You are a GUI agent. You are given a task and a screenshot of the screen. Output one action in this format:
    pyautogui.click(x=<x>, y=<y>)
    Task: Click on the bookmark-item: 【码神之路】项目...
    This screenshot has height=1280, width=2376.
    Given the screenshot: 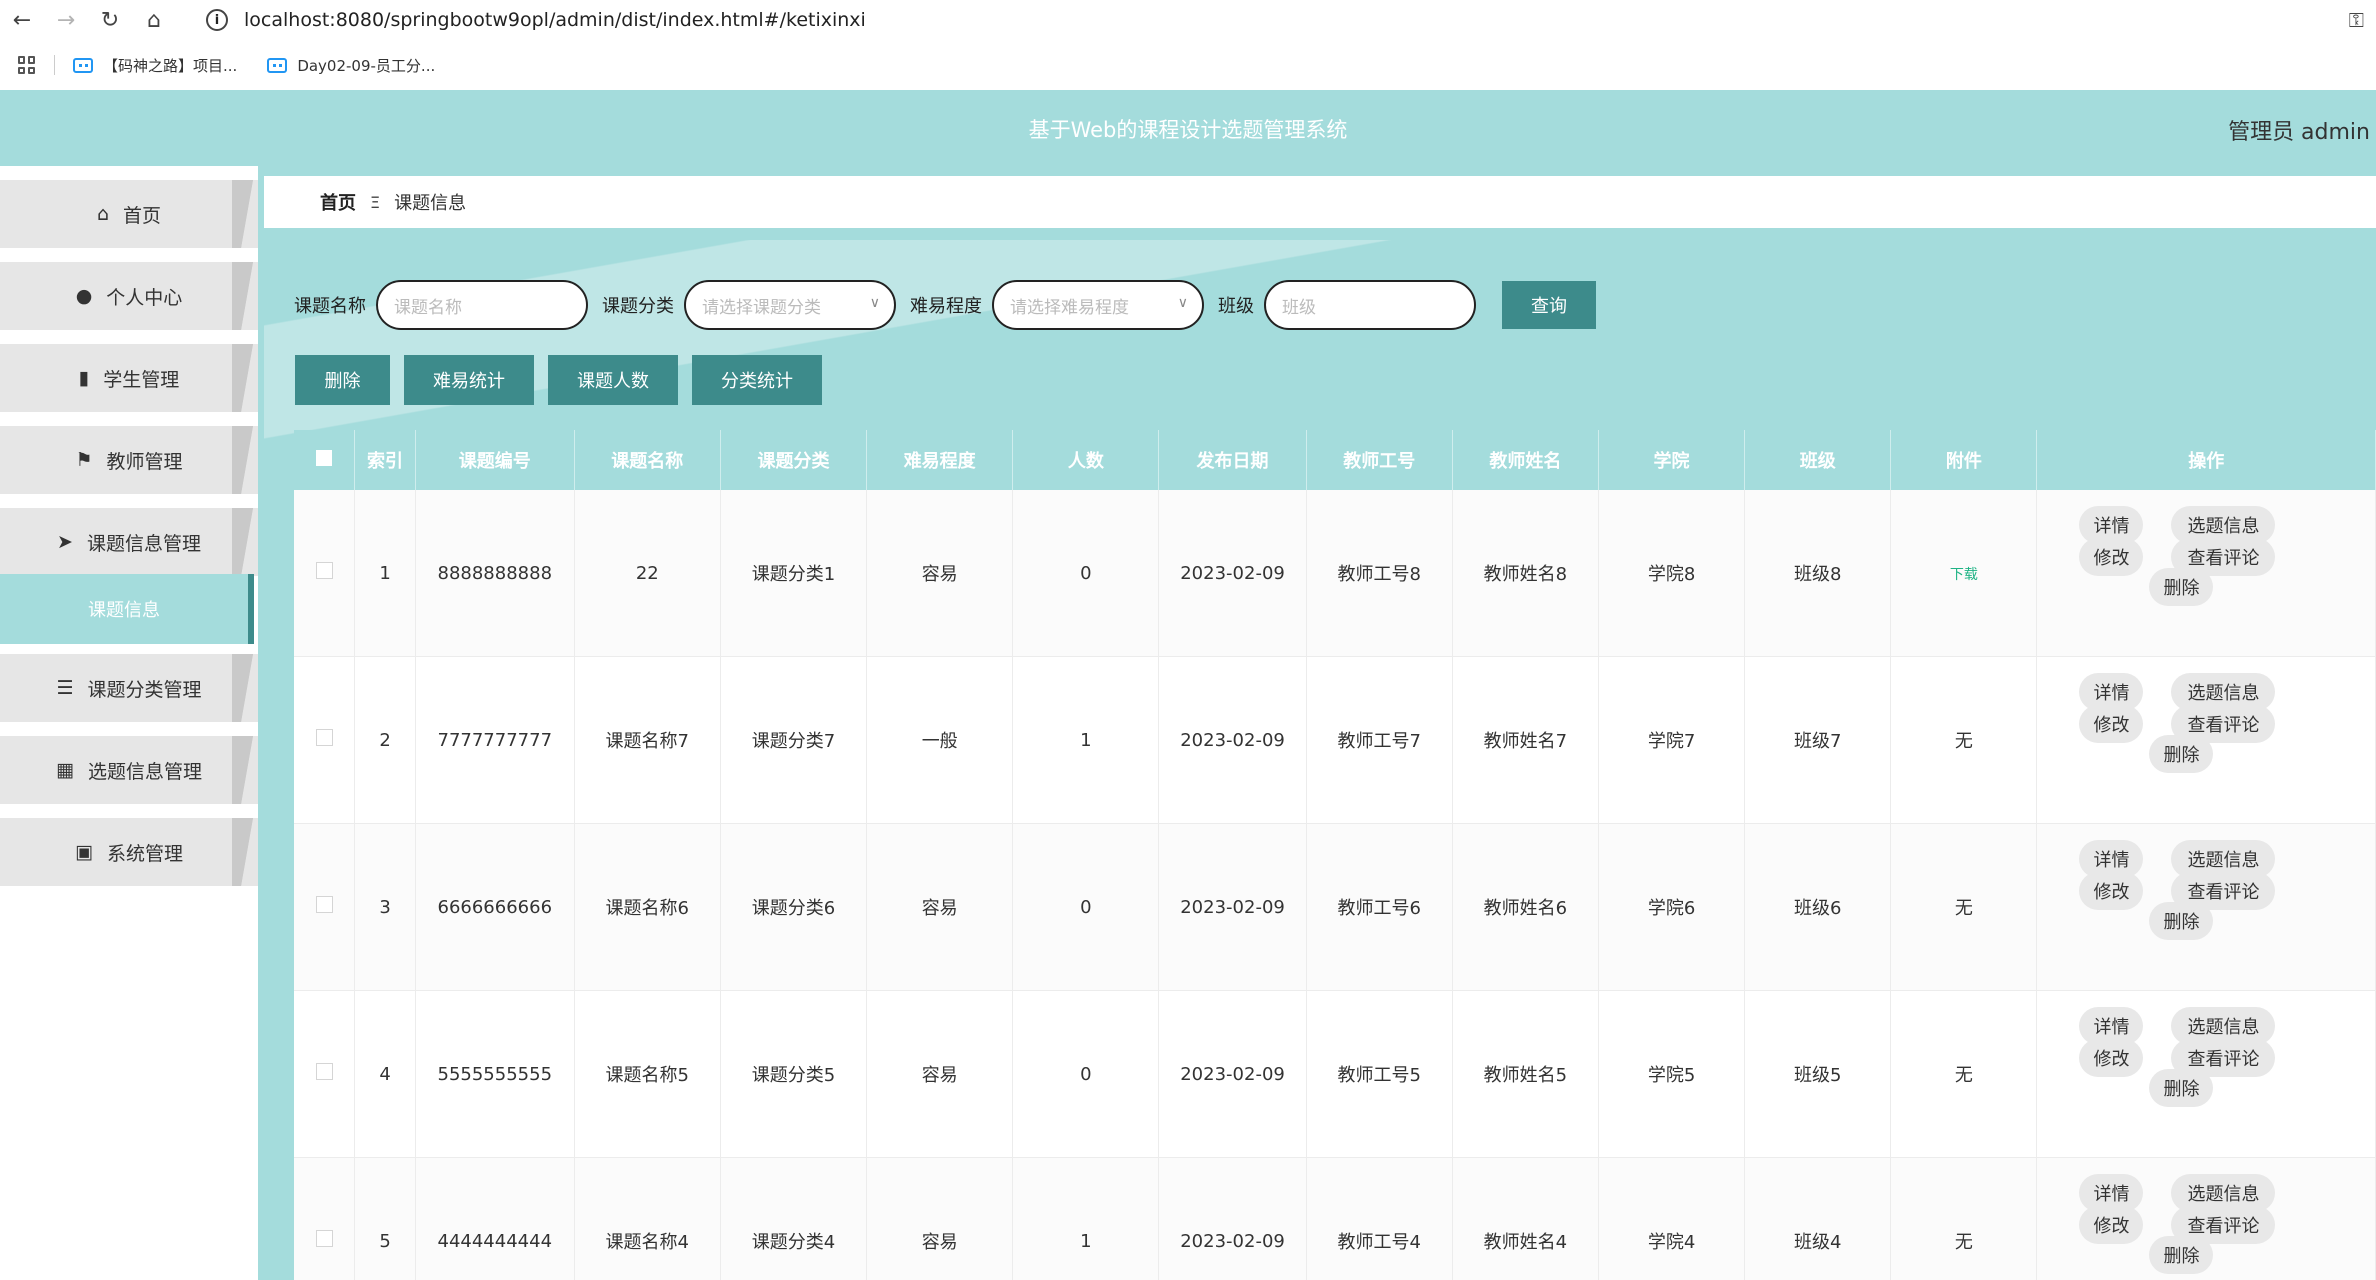 What is the action you would take?
    pyautogui.click(x=155, y=65)
    